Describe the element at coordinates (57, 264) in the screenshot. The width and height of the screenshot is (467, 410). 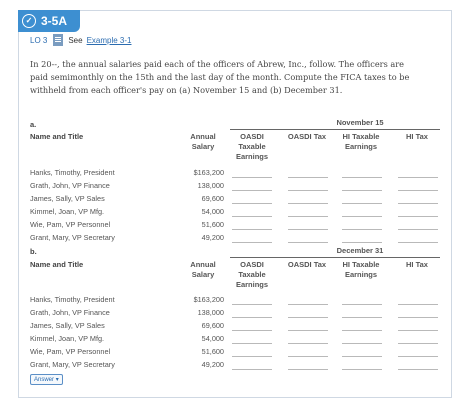
I see `part-b-name-header: Name and Title` at that location.